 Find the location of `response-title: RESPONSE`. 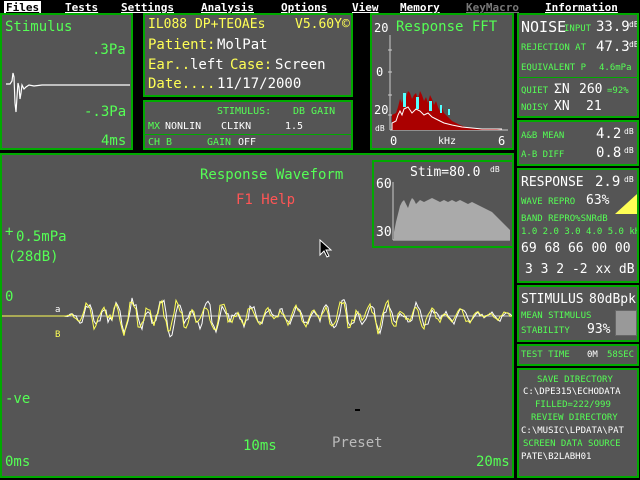

response-title: RESPONSE is located at coordinates (552, 182).